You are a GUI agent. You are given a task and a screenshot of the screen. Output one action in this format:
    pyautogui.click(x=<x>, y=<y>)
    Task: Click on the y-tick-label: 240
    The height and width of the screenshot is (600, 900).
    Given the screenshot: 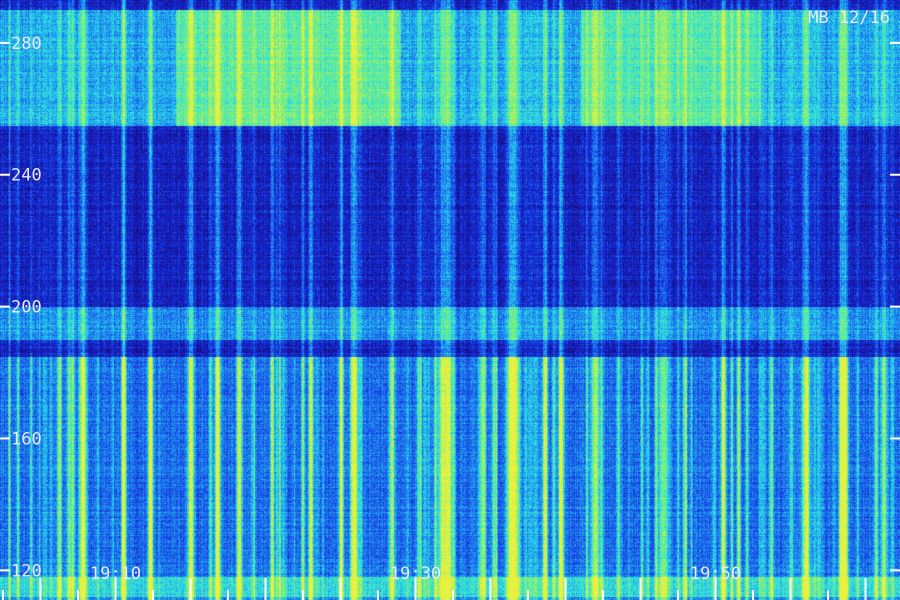 What is the action you would take?
    pyautogui.click(x=26, y=176)
    